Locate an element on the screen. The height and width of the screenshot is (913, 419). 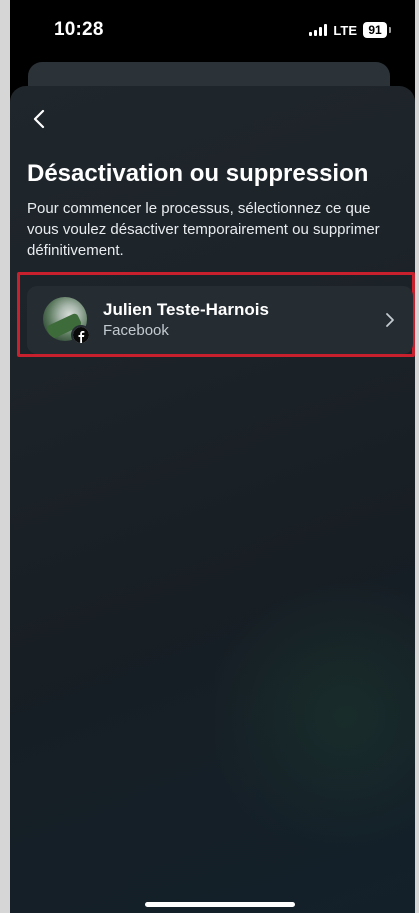
page-title: Désactivation ou suppression is located at coordinates (198, 173).